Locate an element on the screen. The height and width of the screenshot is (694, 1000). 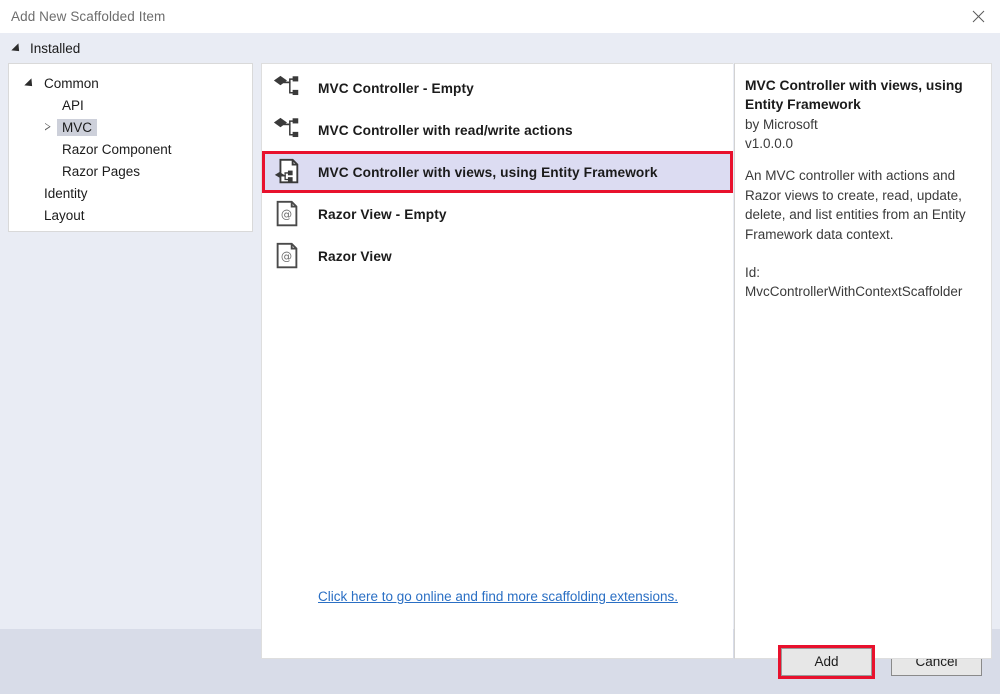
tree-item-label: Razor Component is located at coordinates (117, 149).